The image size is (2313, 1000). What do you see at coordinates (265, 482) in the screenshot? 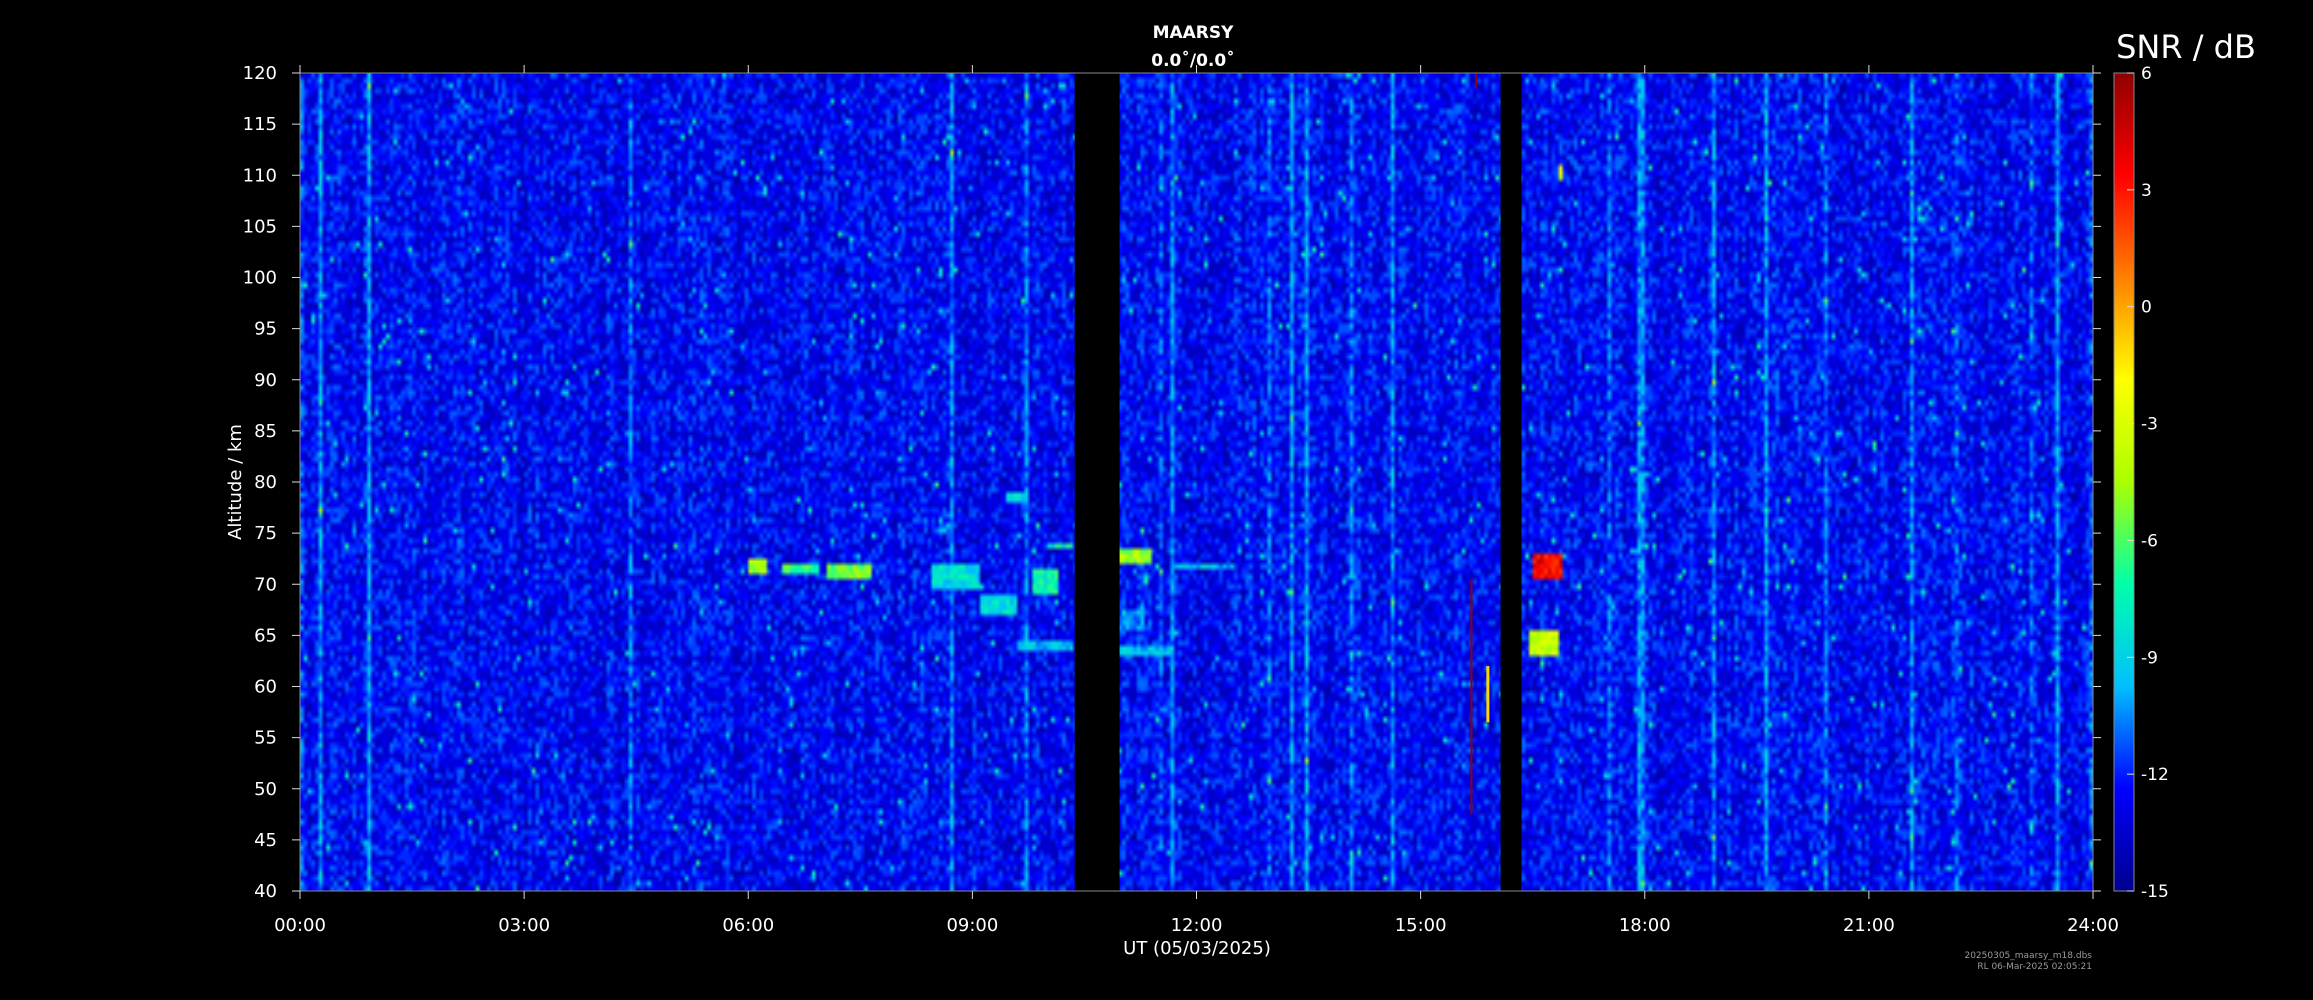
I see `y-tick-label: 80` at bounding box center [265, 482].